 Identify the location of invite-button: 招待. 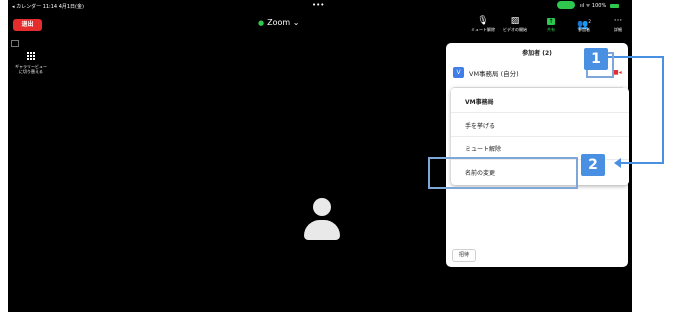
(464, 255).